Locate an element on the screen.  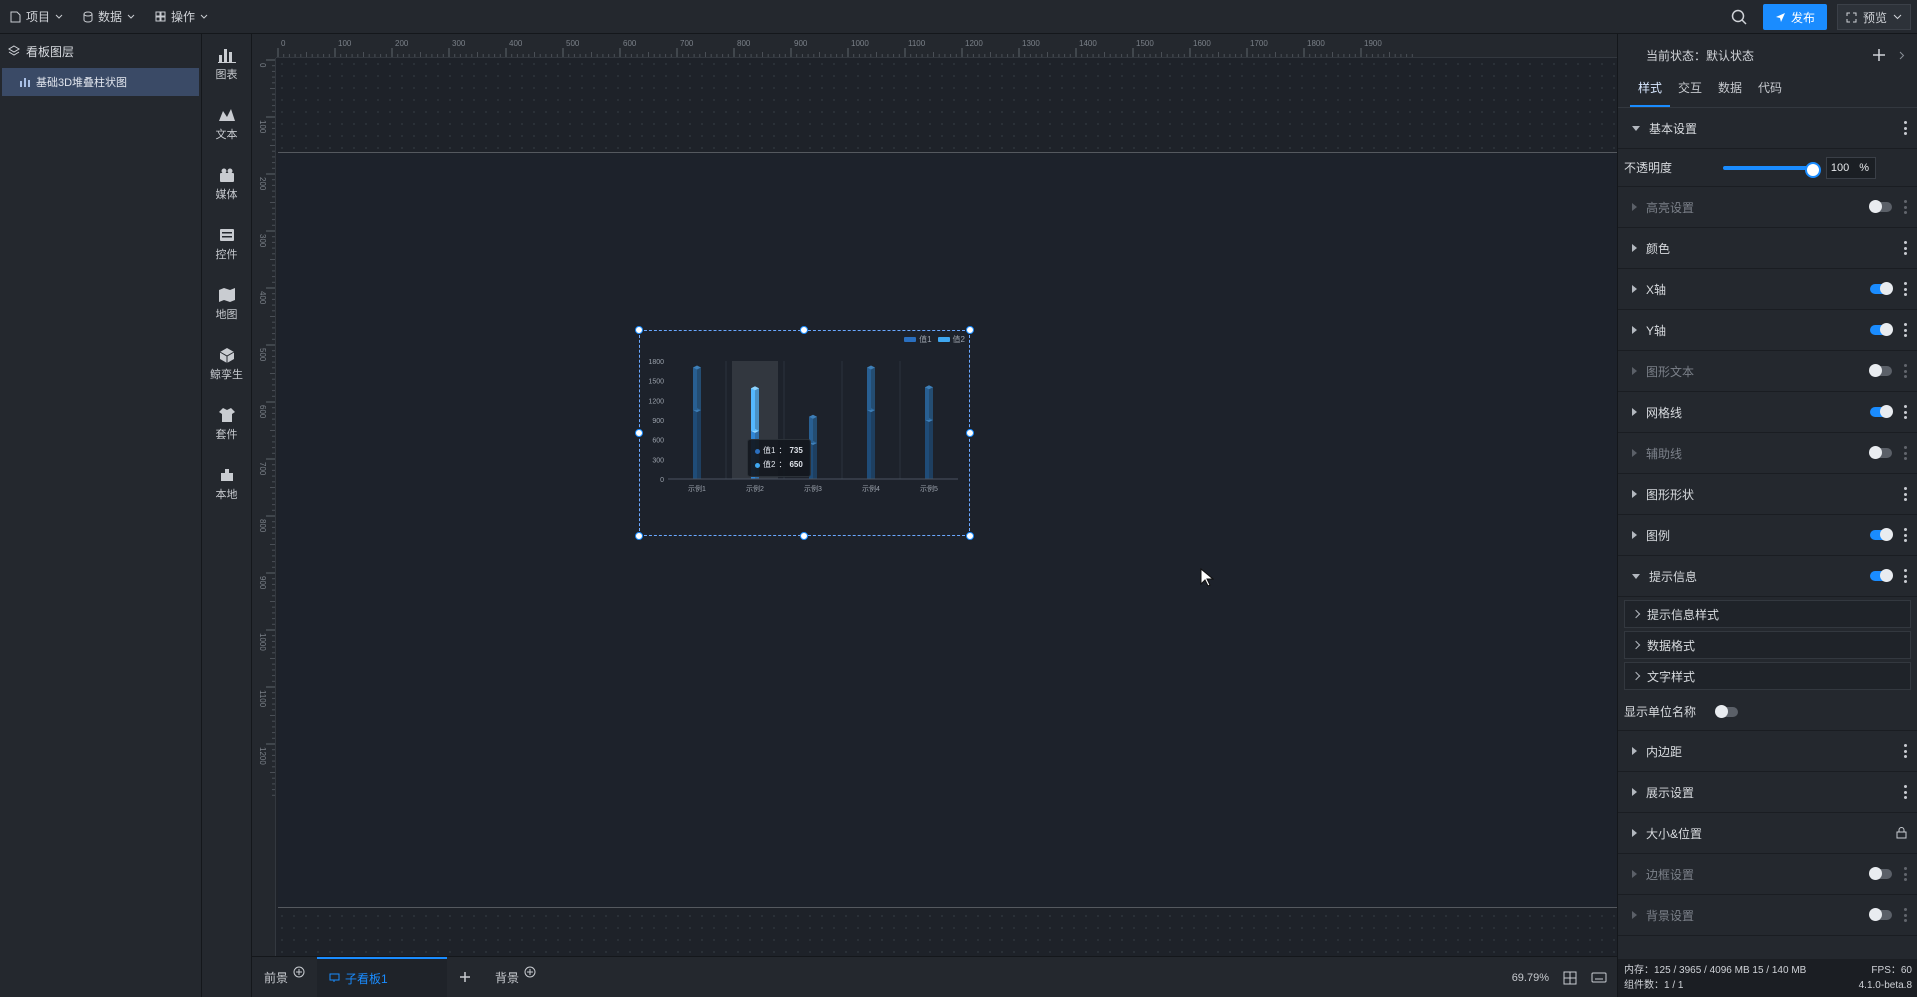
comp-media: 媒体 is located at coordinates (226, 184).